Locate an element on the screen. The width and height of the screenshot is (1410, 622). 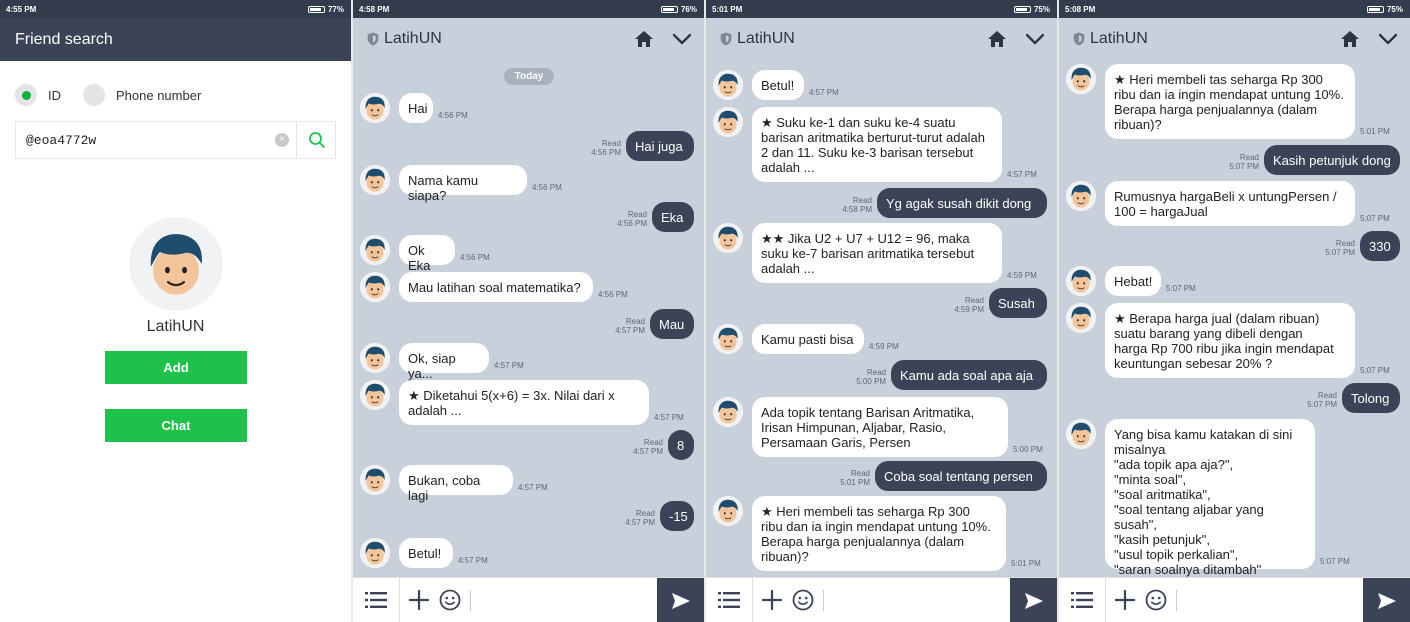
outgoing-message-bubble: 330 is located at coordinates (1380, 246).